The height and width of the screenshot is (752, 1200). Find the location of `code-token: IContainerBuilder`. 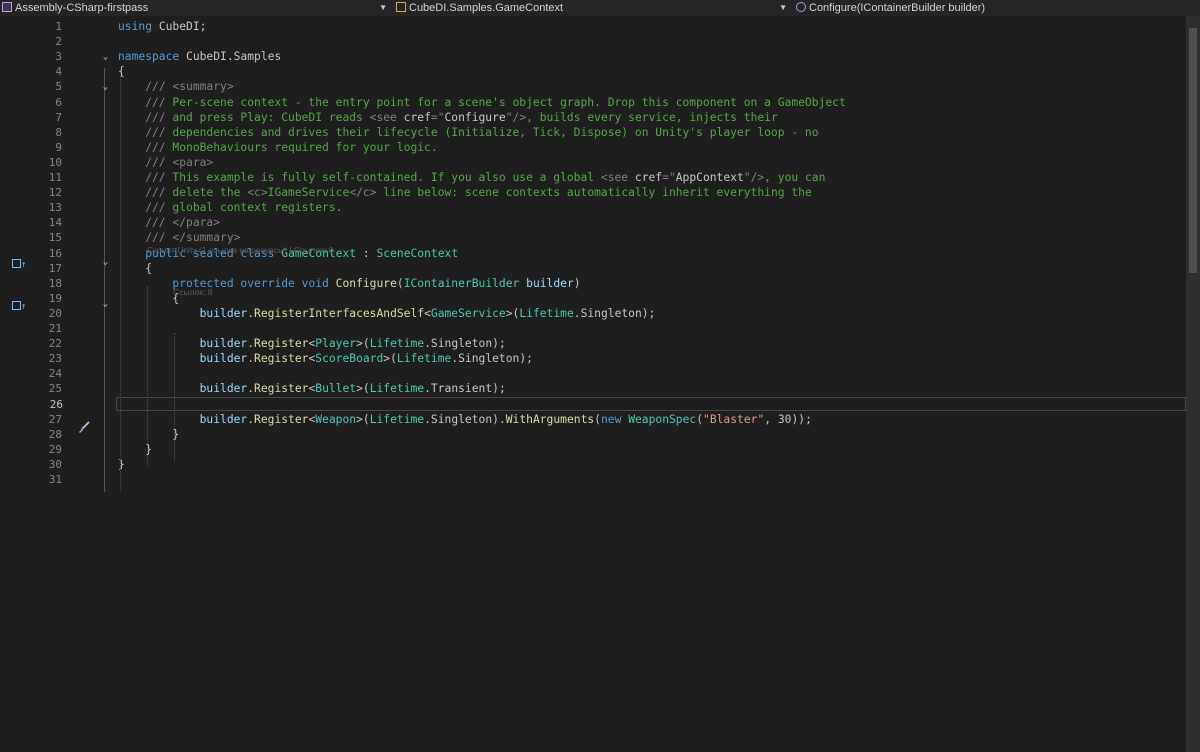

code-token: IContainerBuilder is located at coordinates (461, 283).